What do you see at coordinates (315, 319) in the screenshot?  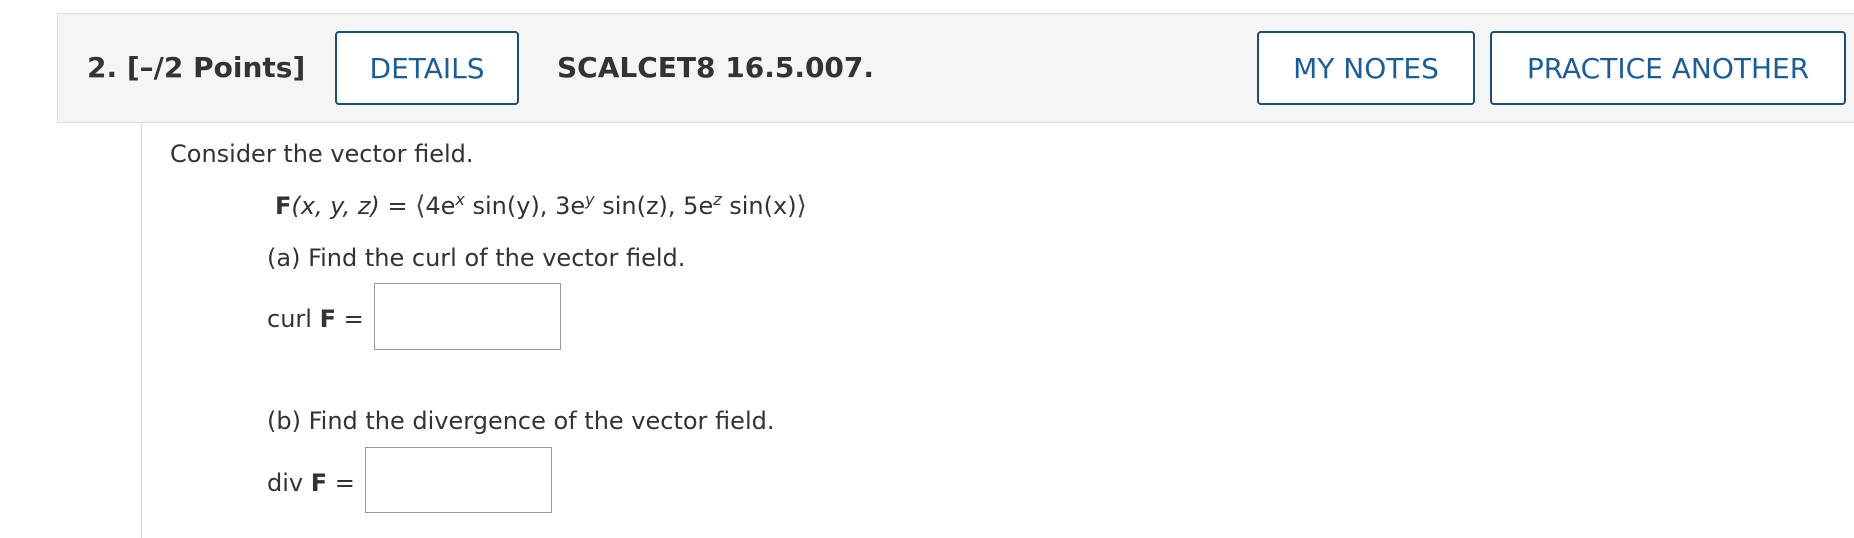 I see `curl-label: curl F =` at bounding box center [315, 319].